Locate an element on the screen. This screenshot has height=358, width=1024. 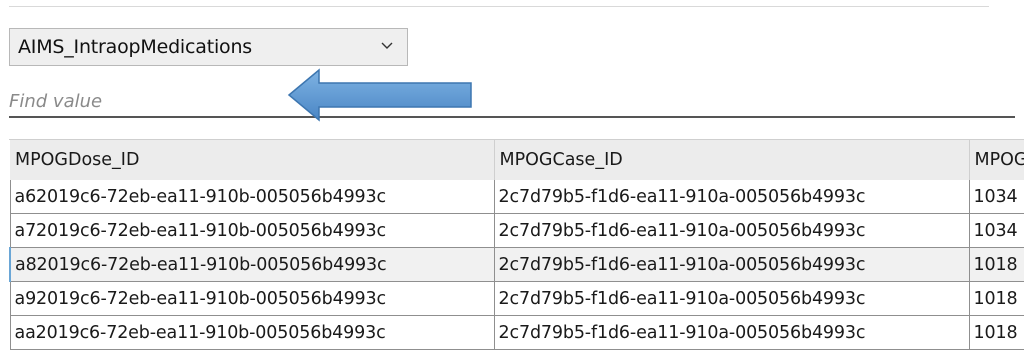
cell-dose-id: a72019c6-72eb-ea11-910b-005056b4993c is located at coordinates (252, 230).